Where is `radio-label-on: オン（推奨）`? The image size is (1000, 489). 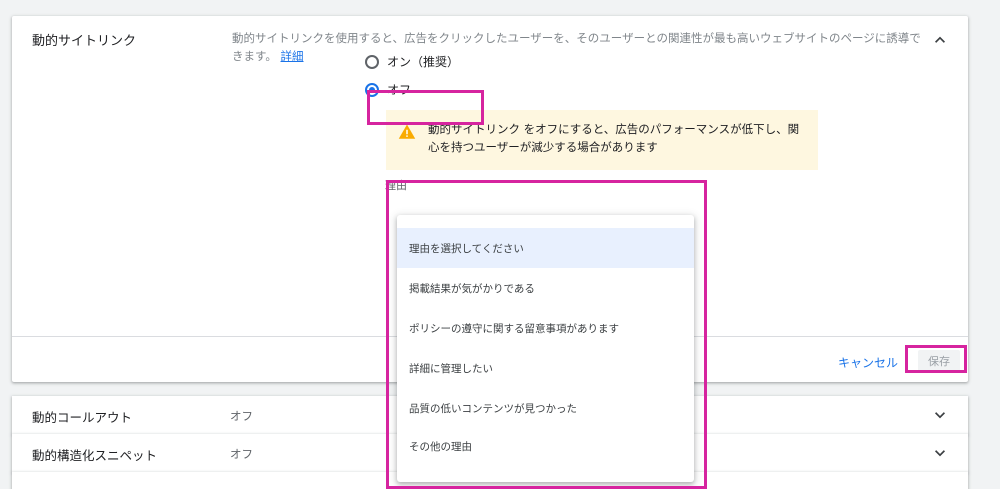 radio-label-on: オン（推奨） is located at coordinates (423, 62).